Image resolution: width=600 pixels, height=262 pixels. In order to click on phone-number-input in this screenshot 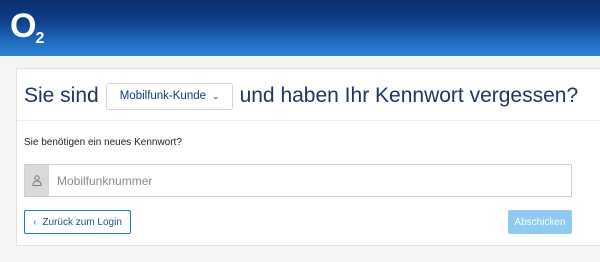, I will do `click(310, 180)`.